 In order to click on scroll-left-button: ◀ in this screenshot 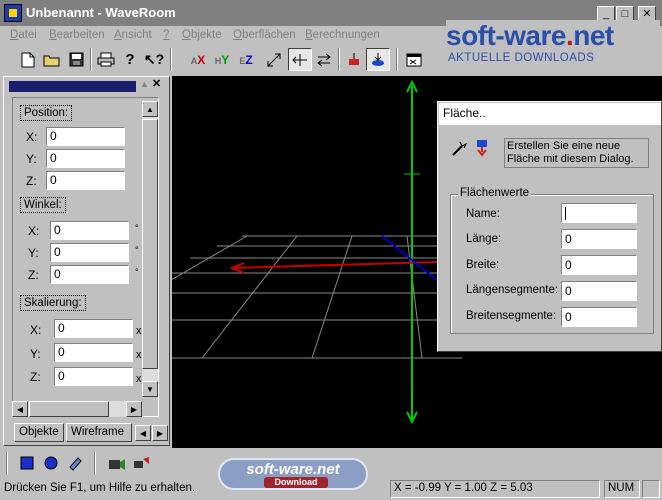, I will do `click(20, 409)`.